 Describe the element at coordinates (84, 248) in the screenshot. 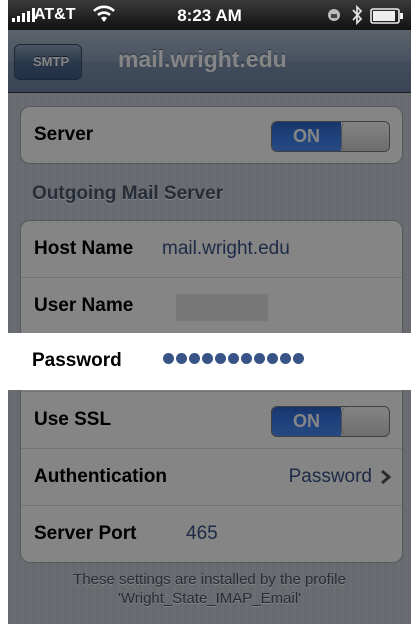

I see `host-name-label: Host Name` at that location.